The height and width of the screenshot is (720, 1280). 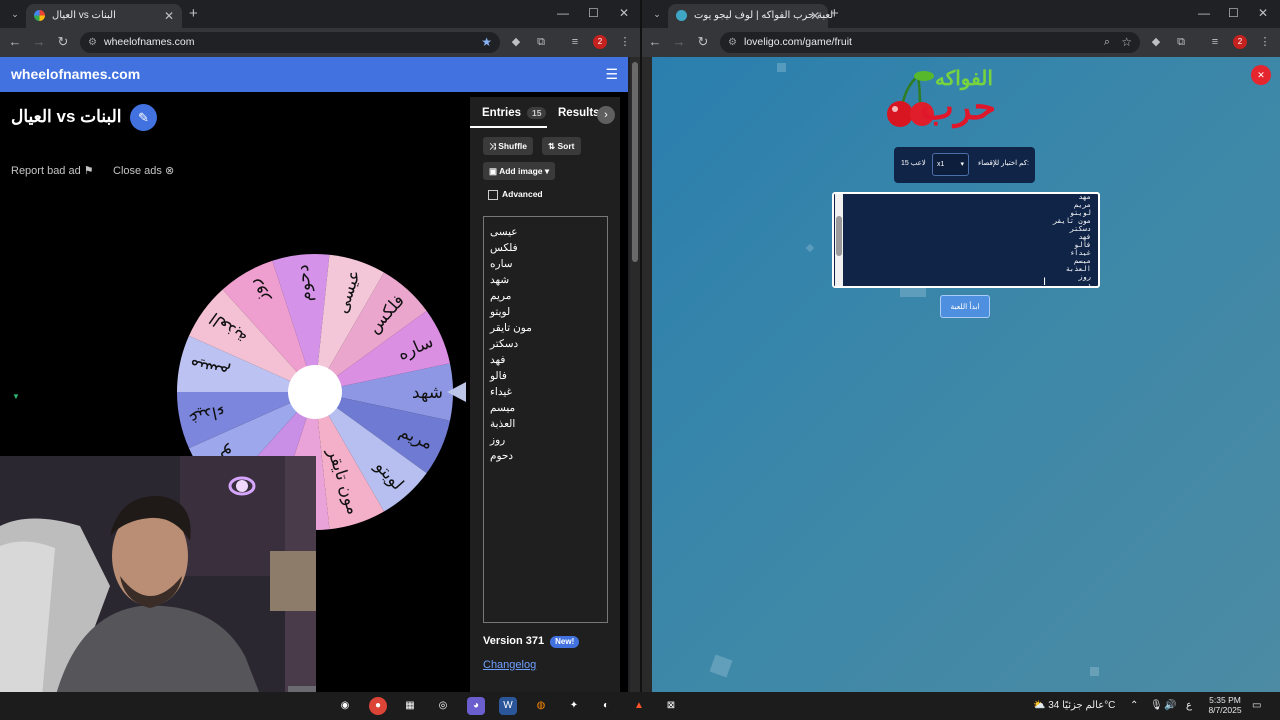 What do you see at coordinates (1134, 706) in the screenshot?
I see `tray-chevron-icon: ⌃` at bounding box center [1134, 706].